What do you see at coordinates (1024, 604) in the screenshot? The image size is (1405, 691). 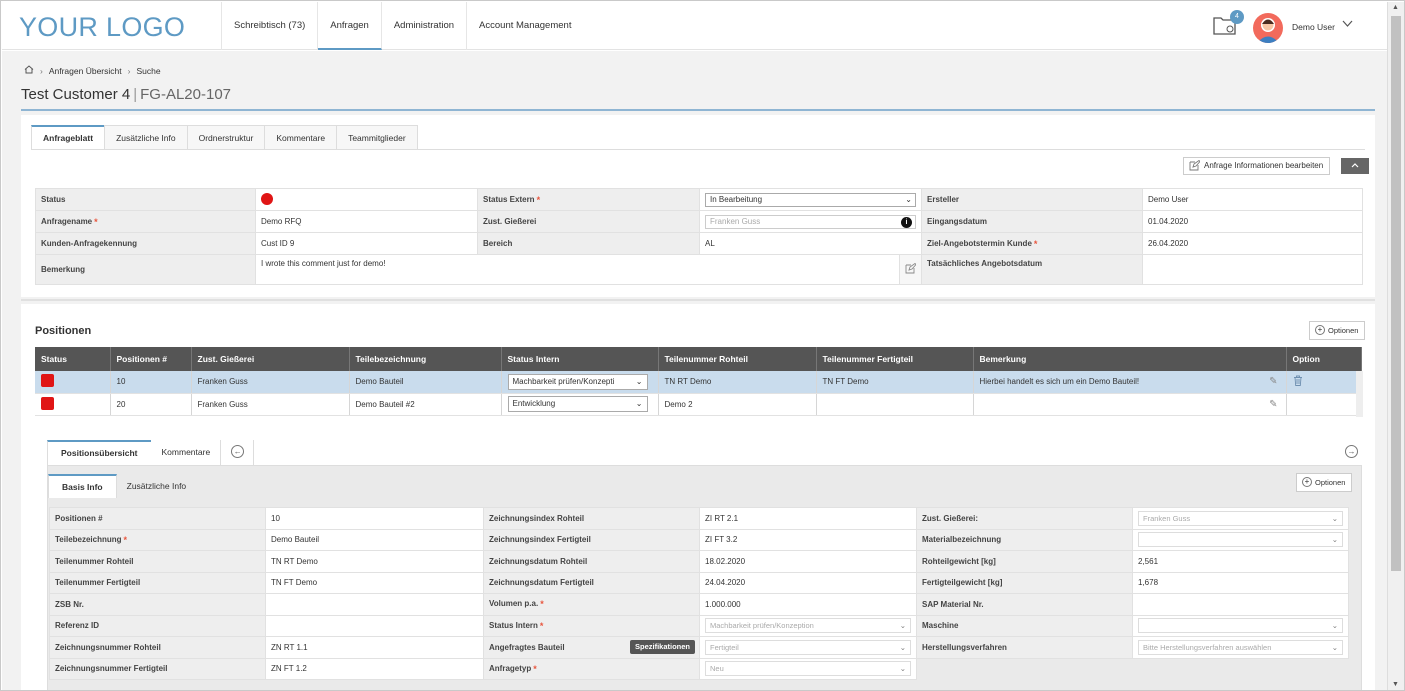 I see `basis-label: SAP Material Nr.` at bounding box center [1024, 604].